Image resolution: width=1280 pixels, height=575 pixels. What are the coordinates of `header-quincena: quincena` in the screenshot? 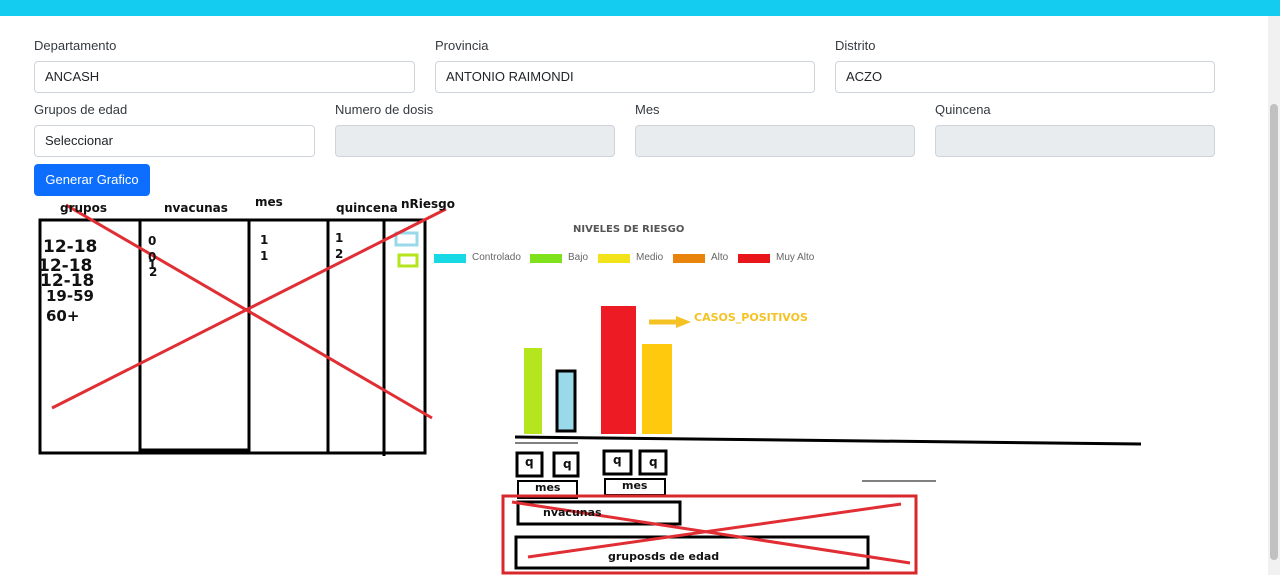 It's located at (367, 208).